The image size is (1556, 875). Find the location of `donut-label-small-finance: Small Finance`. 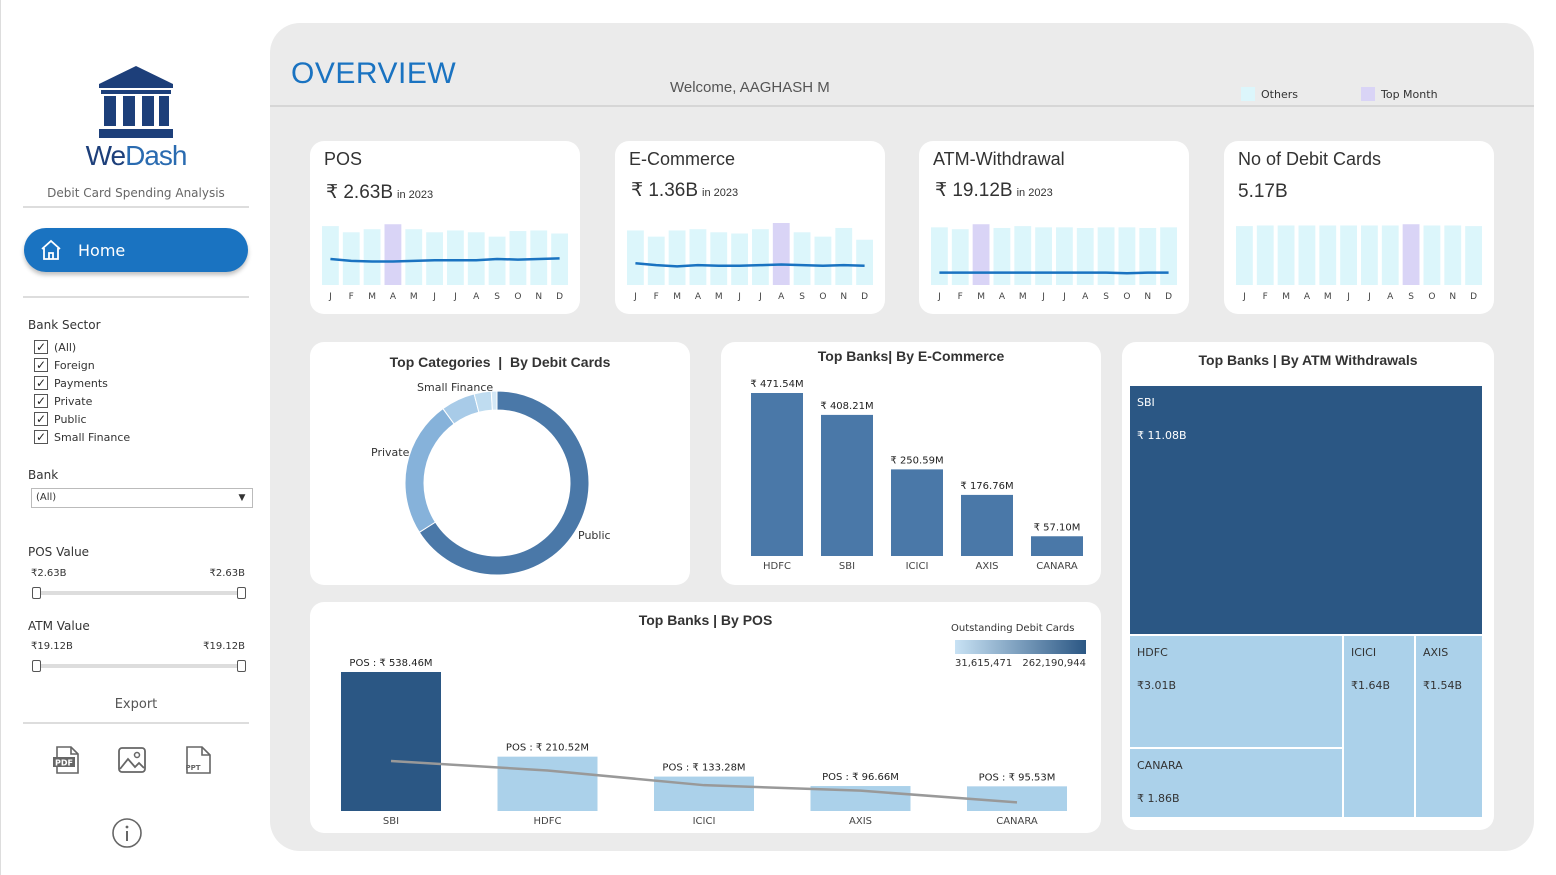

donut-label-small-finance: Small Finance is located at coordinates (455, 387).